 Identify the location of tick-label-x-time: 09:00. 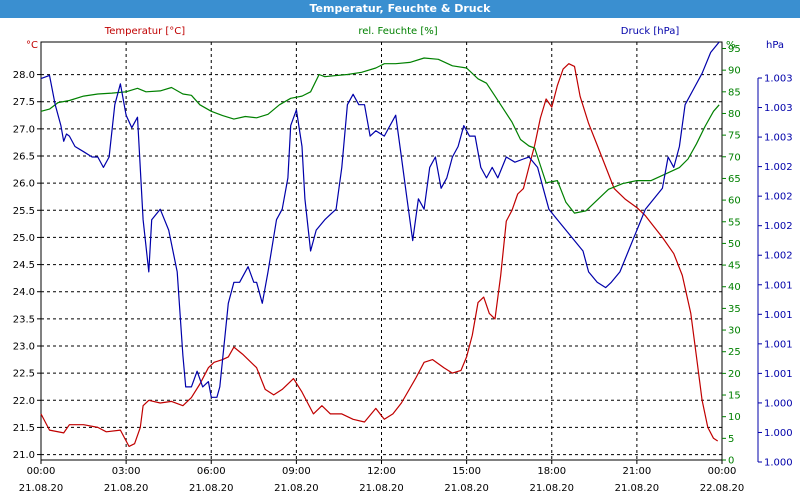
(296, 471).